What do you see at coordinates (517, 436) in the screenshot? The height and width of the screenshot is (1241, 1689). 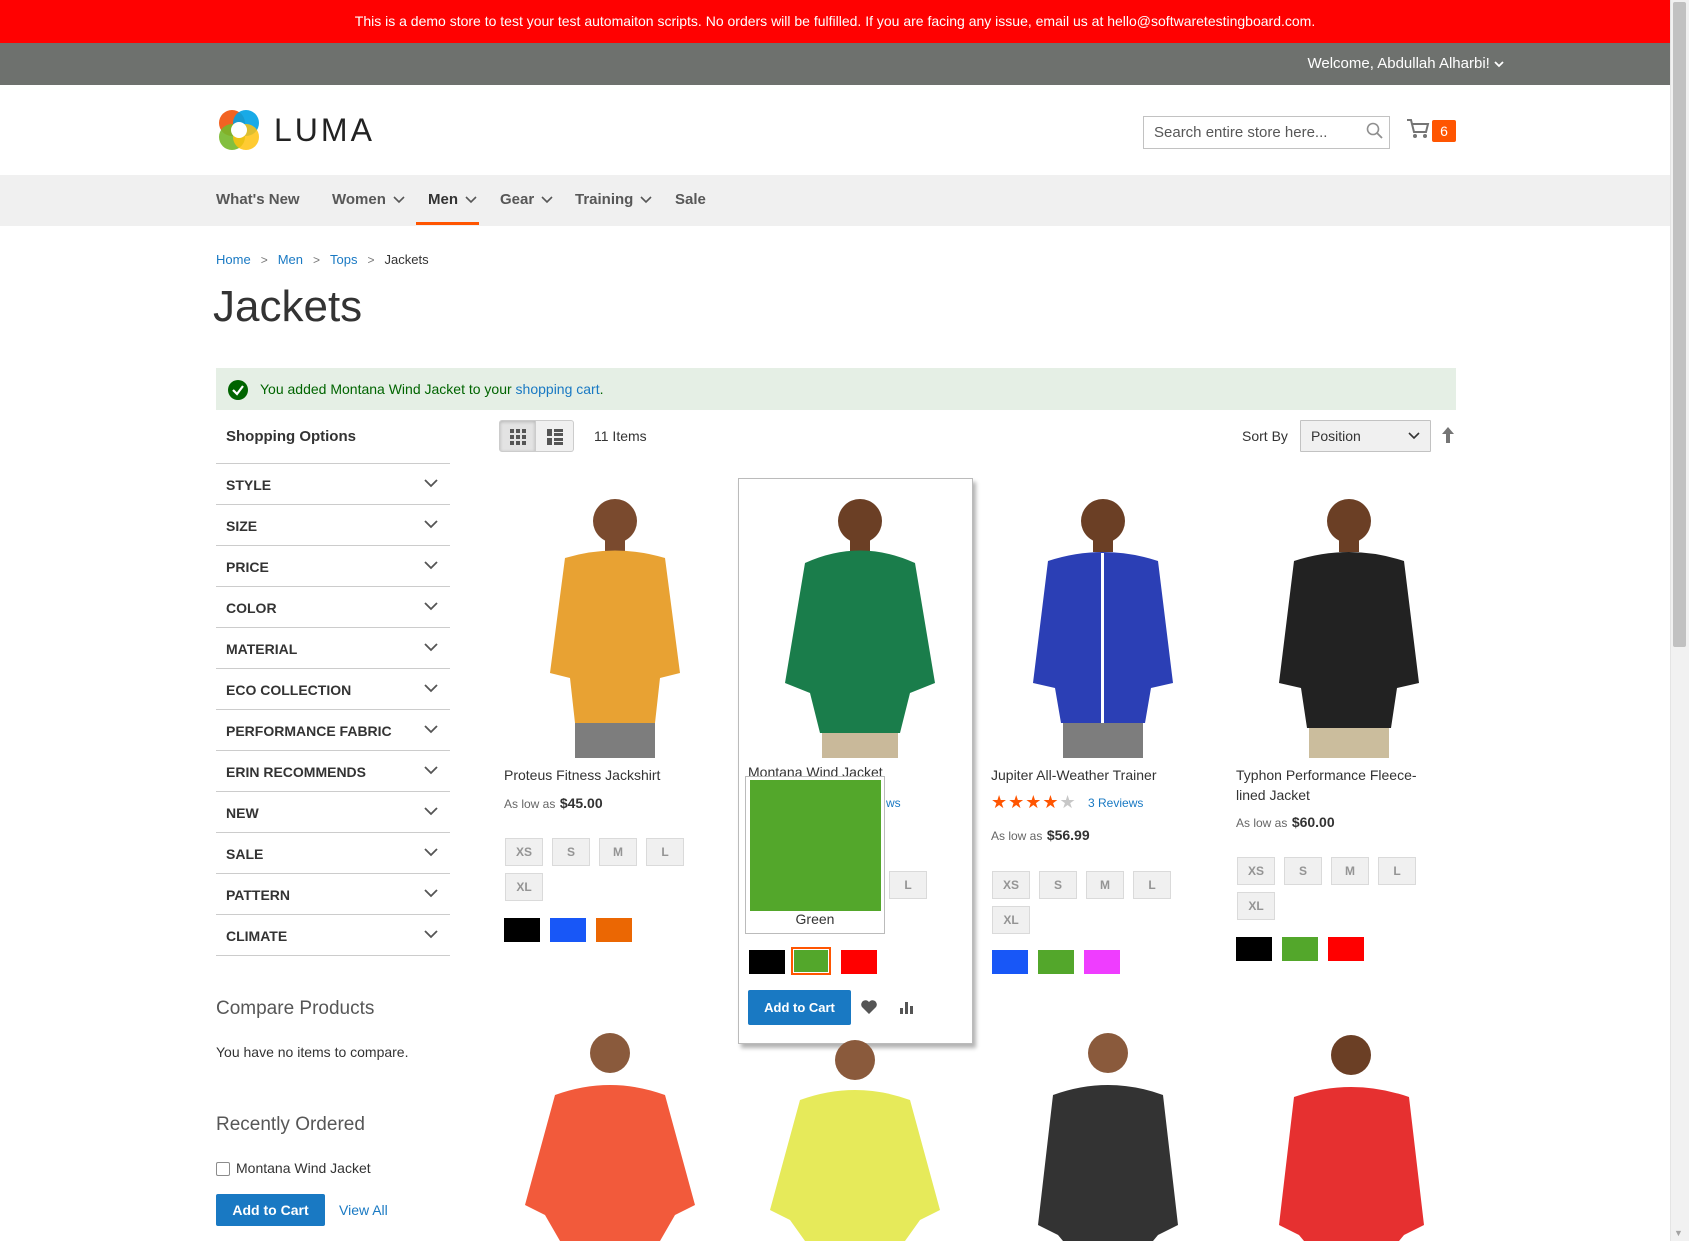 I see `grid-mode-button` at bounding box center [517, 436].